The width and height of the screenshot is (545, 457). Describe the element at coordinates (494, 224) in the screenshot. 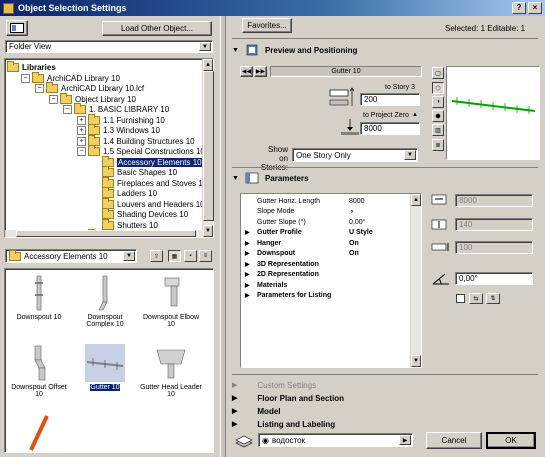

I see `dimension-b-input: 140` at that location.